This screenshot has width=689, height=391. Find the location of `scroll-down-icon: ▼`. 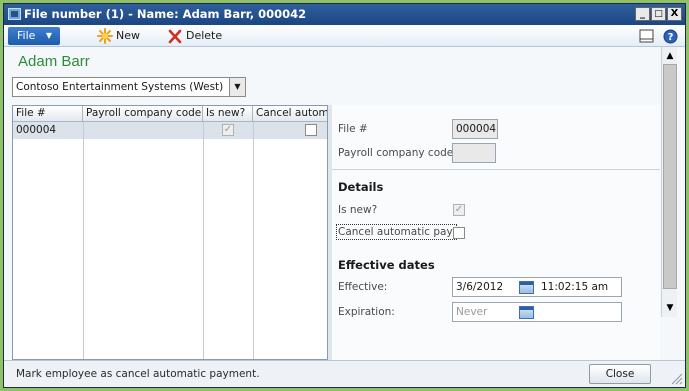

scroll-down-icon: ▼ is located at coordinates (670, 308).